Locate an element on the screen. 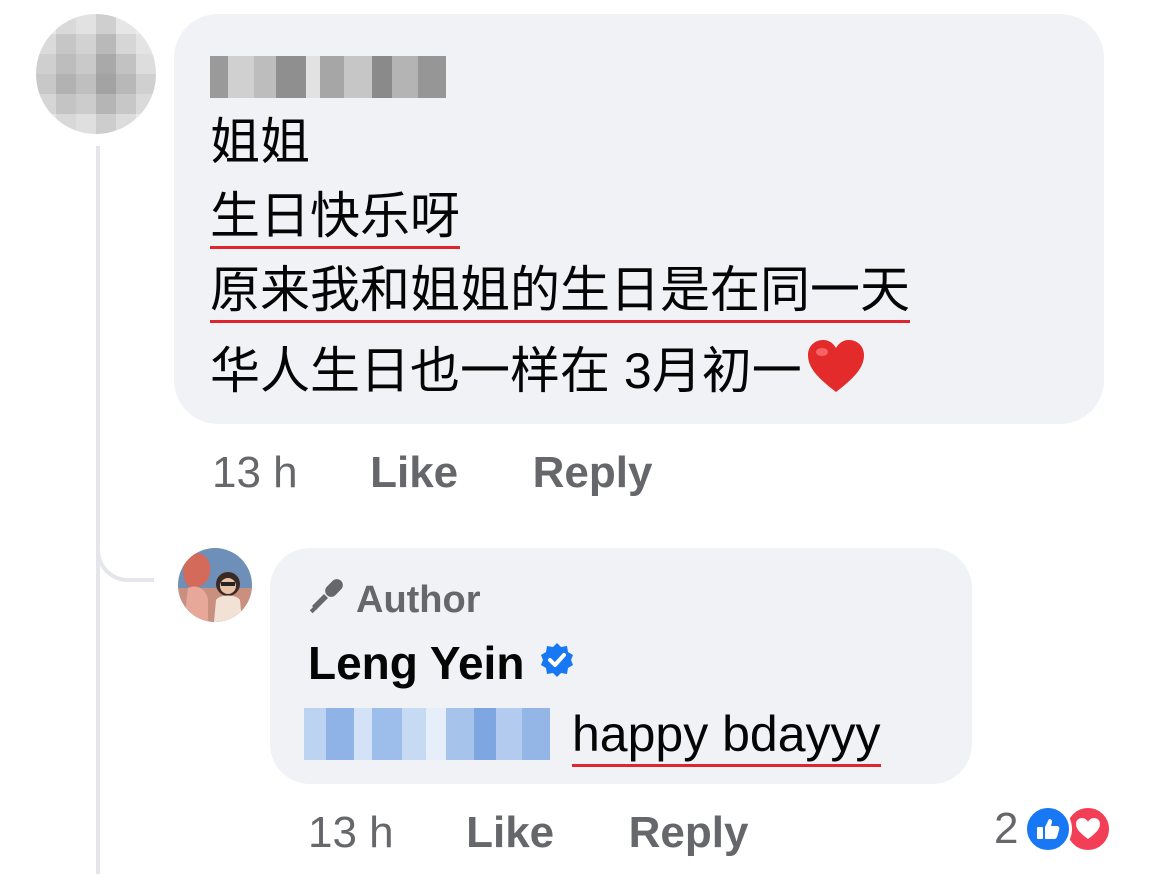  comment-line: 原来我和姐姐的生日是在同一天 is located at coordinates (560, 292).